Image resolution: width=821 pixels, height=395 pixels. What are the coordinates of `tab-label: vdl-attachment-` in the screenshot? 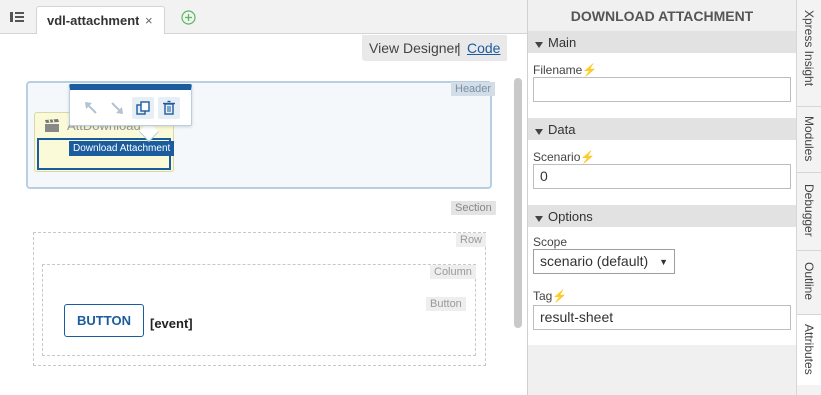 It's located at (93, 20).